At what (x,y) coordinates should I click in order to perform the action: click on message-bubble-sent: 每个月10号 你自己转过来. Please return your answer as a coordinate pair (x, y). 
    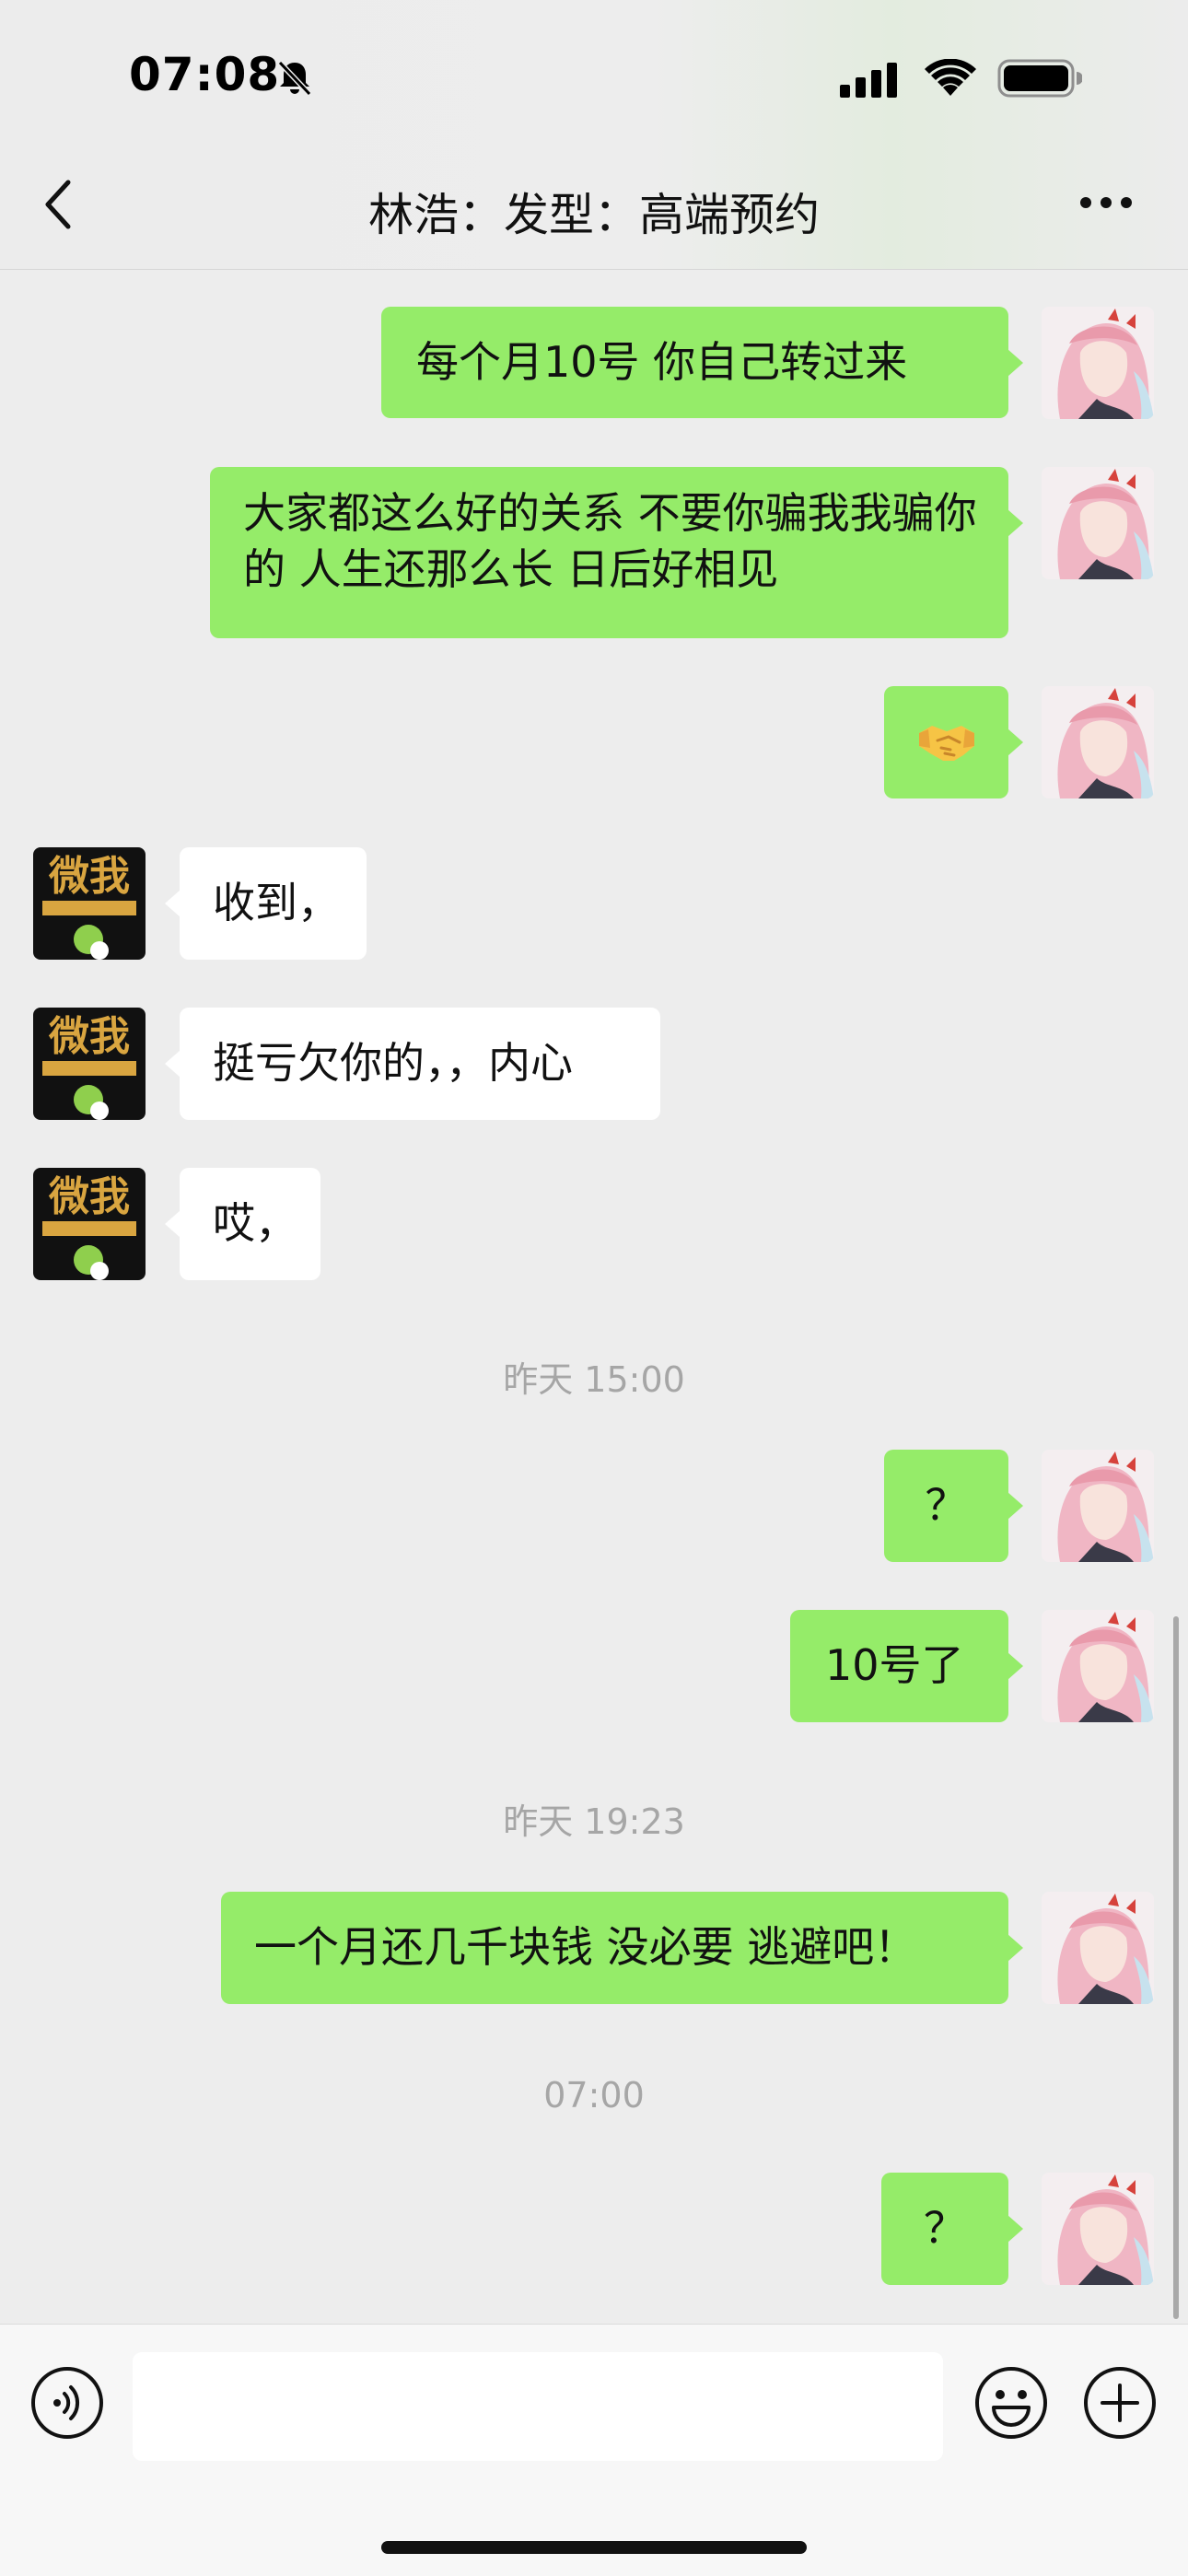
    Looking at the image, I should click on (702, 362).